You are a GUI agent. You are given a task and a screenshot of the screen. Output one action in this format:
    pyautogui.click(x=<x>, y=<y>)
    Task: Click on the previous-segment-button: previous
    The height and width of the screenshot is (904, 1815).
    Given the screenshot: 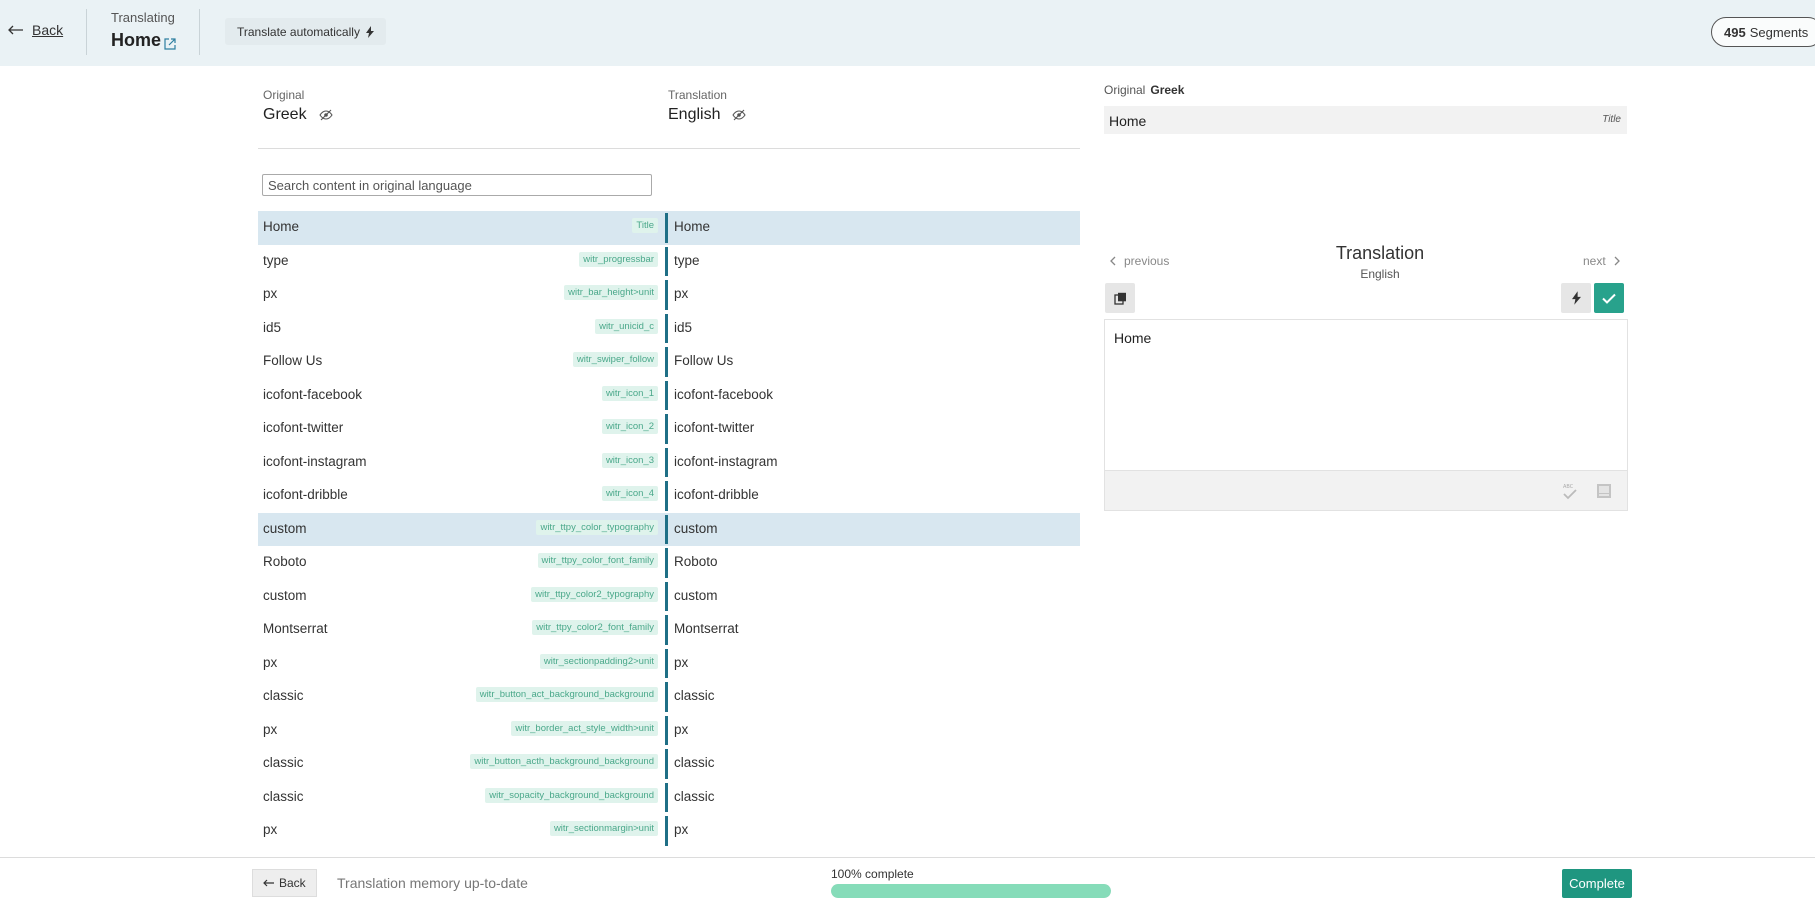 What is the action you would take?
    pyautogui.click(x=1139, y=261)
    